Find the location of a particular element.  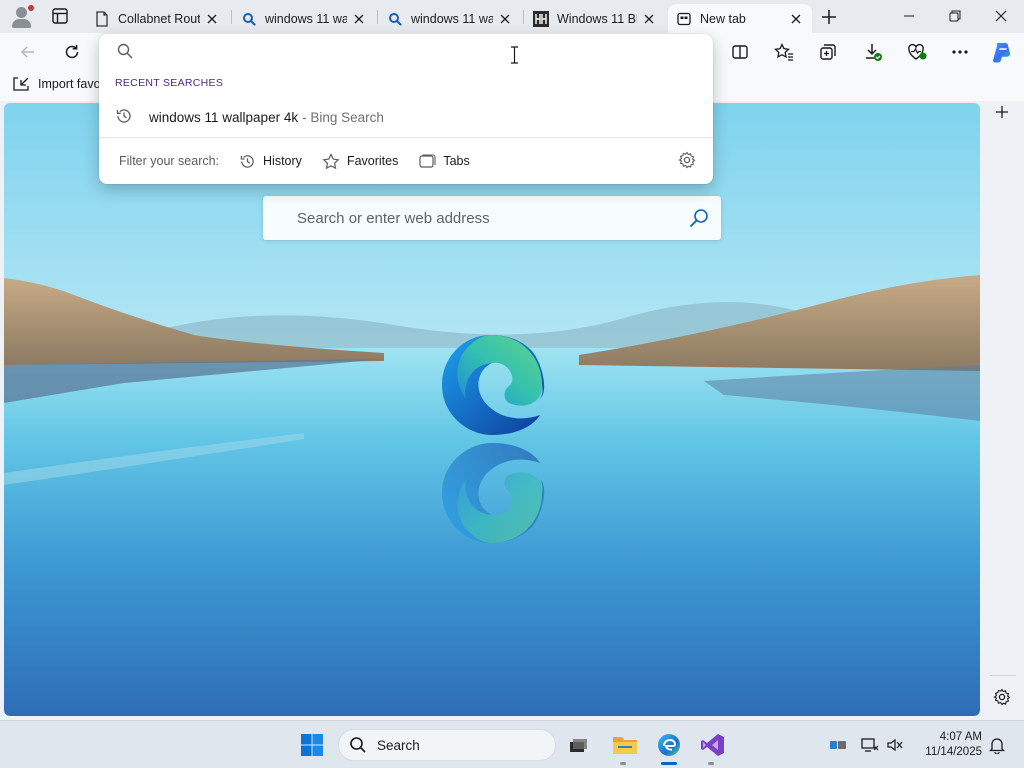

back-arrow-icon is located at coordinates (27, 52).